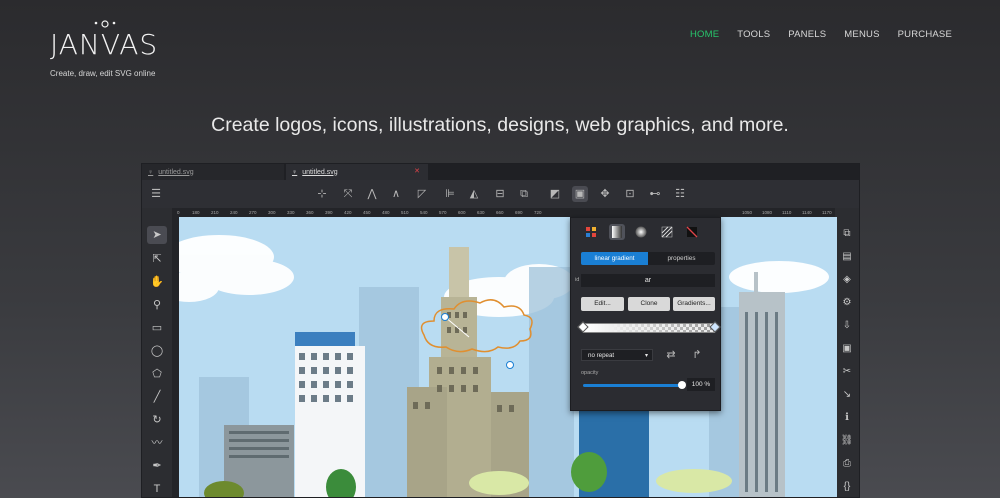 The height and width of the screenshot is (498, 1000). What do you see at coordinates (157, 259) in the screenshot?
I see `node-select-icon: ⇱` at bounding box center [157, 259].